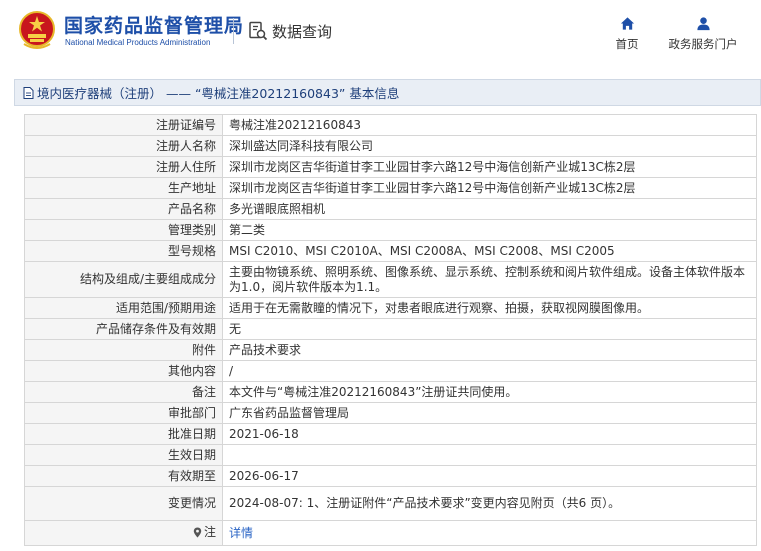 This screenshot has height=551, width=761. Describe the element at coordinates (489, 533) in the screenshot. I see `note-value-cell: 详情` at that location.